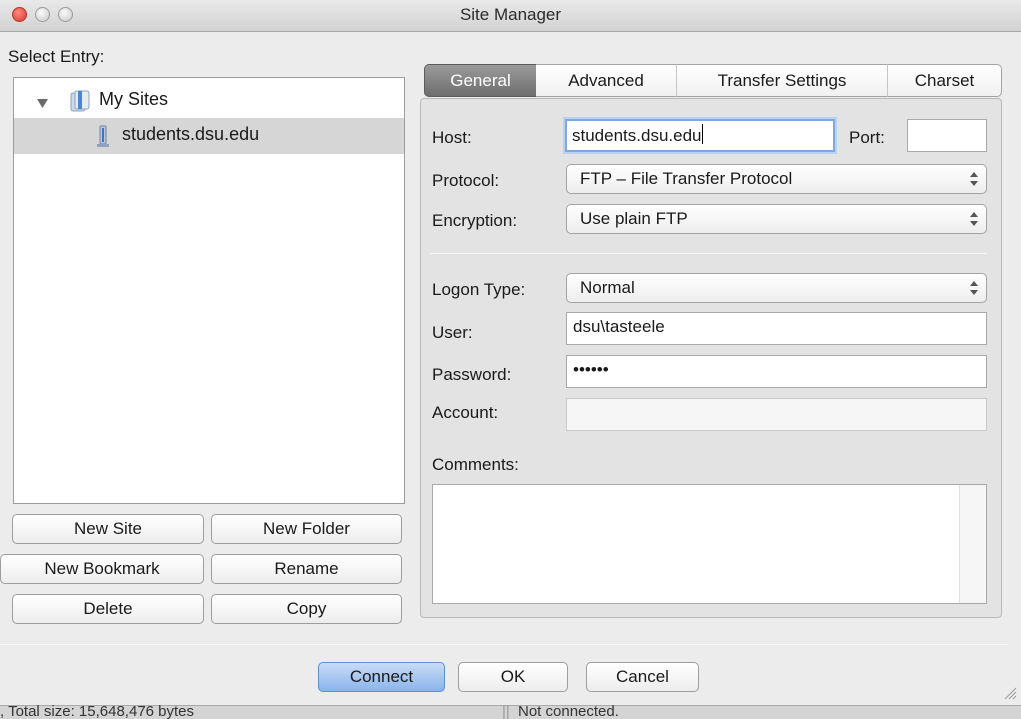 This screenshot has height=719, width=1021. What do you see at coordinates (475, 464) in the screenshot?
I see `comments-label: Comments:` at bounding box center [475, 464].